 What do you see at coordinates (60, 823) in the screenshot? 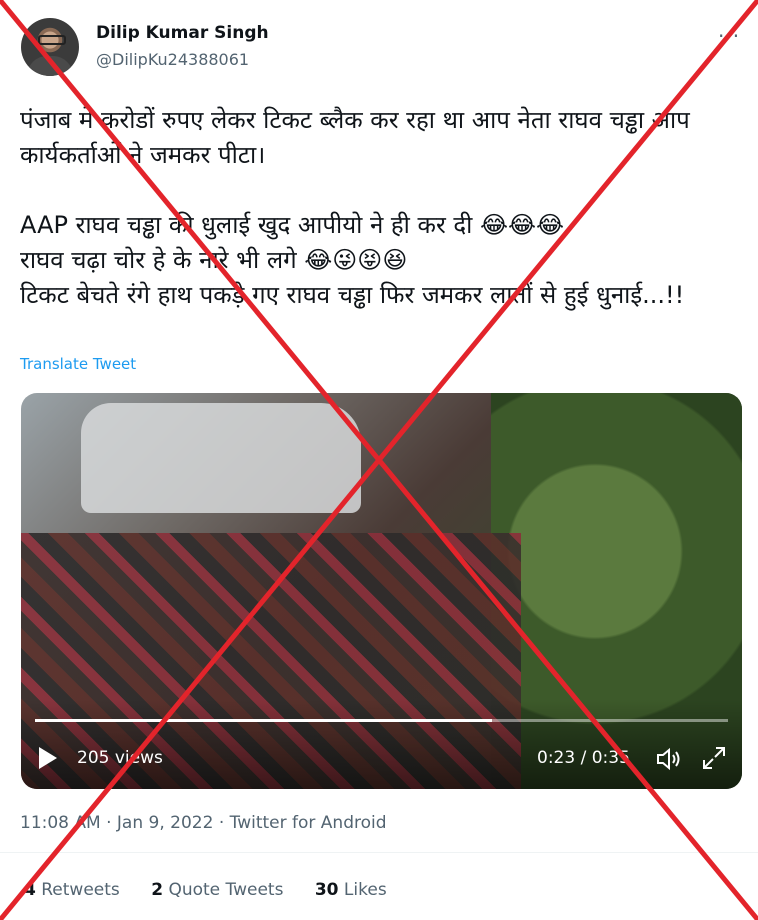
I see `tweet-time: 11:08 AM` at bounding box center [60, 823].